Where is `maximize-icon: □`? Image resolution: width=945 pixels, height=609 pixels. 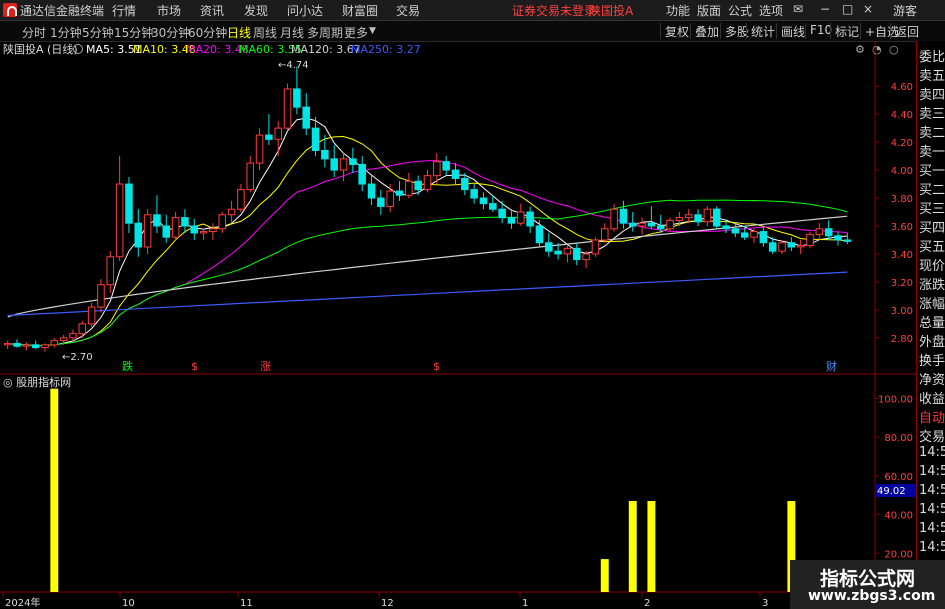
maximize-icon: □ is located at coordinates (847, 9).